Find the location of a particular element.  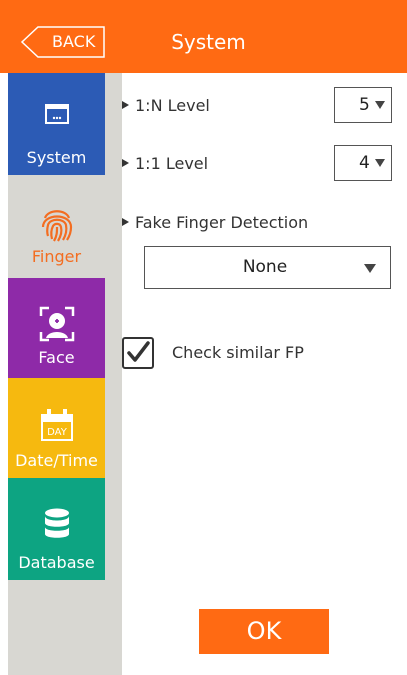

check-similar-checkbox is located at coordinates (138, 353).